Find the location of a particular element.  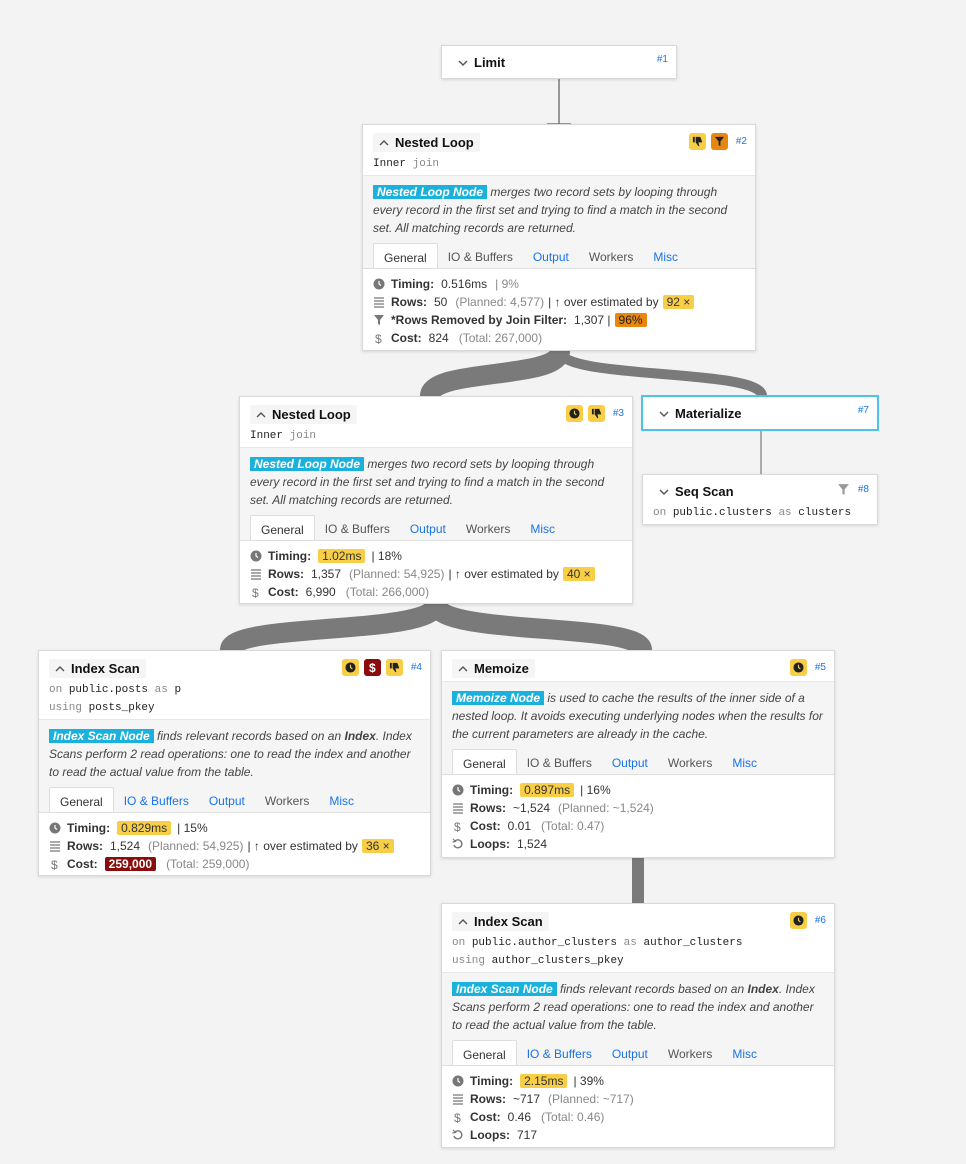

timing-row: Timing: 1.02ms | 18% is located at coordinates (436, 556).